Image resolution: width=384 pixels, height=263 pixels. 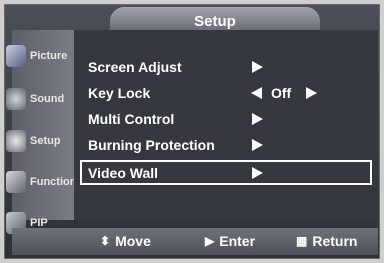 I want to click on menu-item-video-wall: Video Wall, so click(x=226, y=172).